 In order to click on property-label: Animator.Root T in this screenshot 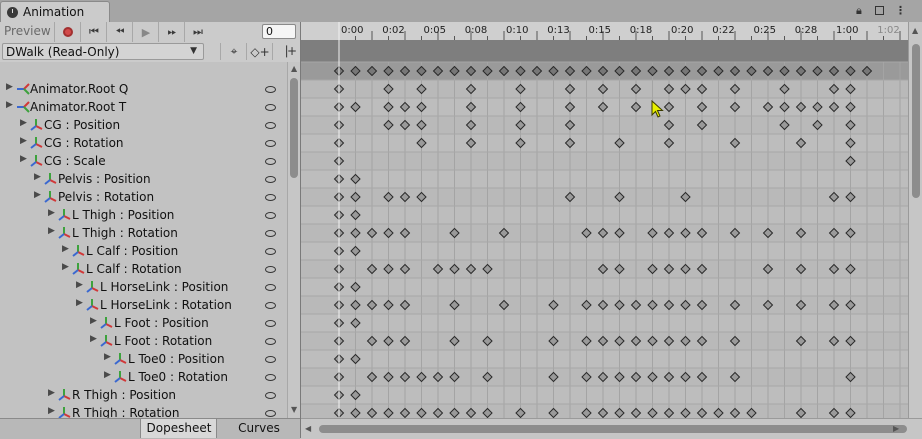, I will do `click(78, 107)`.